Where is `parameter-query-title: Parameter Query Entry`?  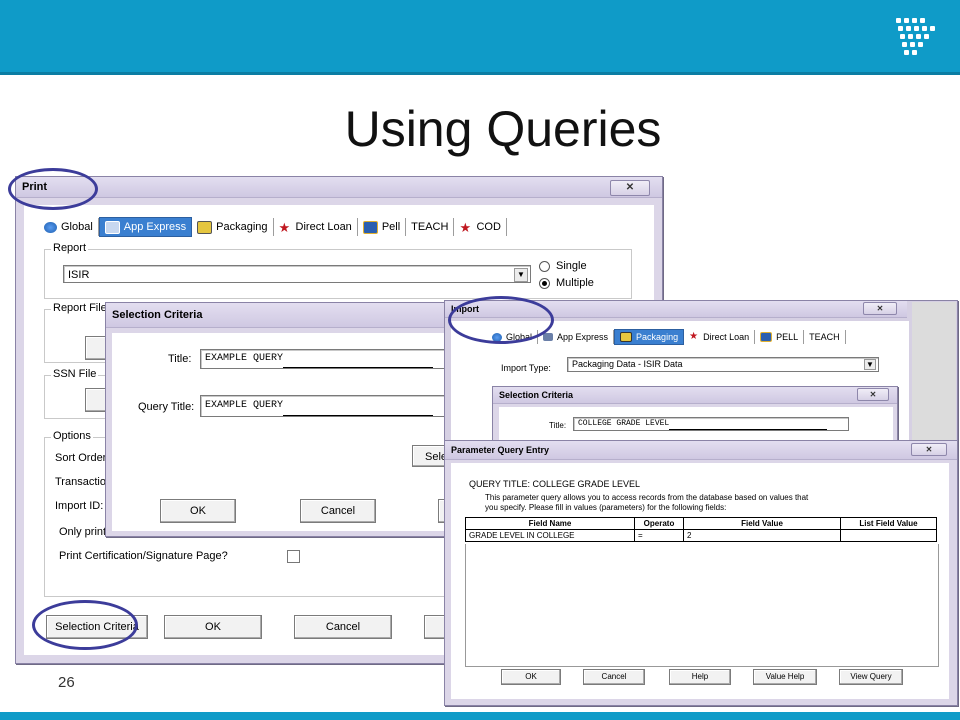
parameter-query-title: Parameter Query Entry is located at coordinates (500, 450).